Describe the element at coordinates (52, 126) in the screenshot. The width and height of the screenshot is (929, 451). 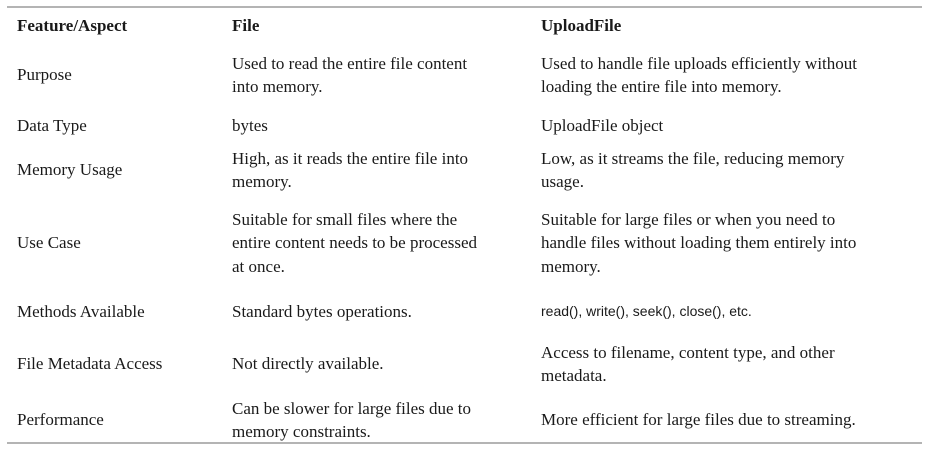
I see `feature-cell: Data Type` at that location.